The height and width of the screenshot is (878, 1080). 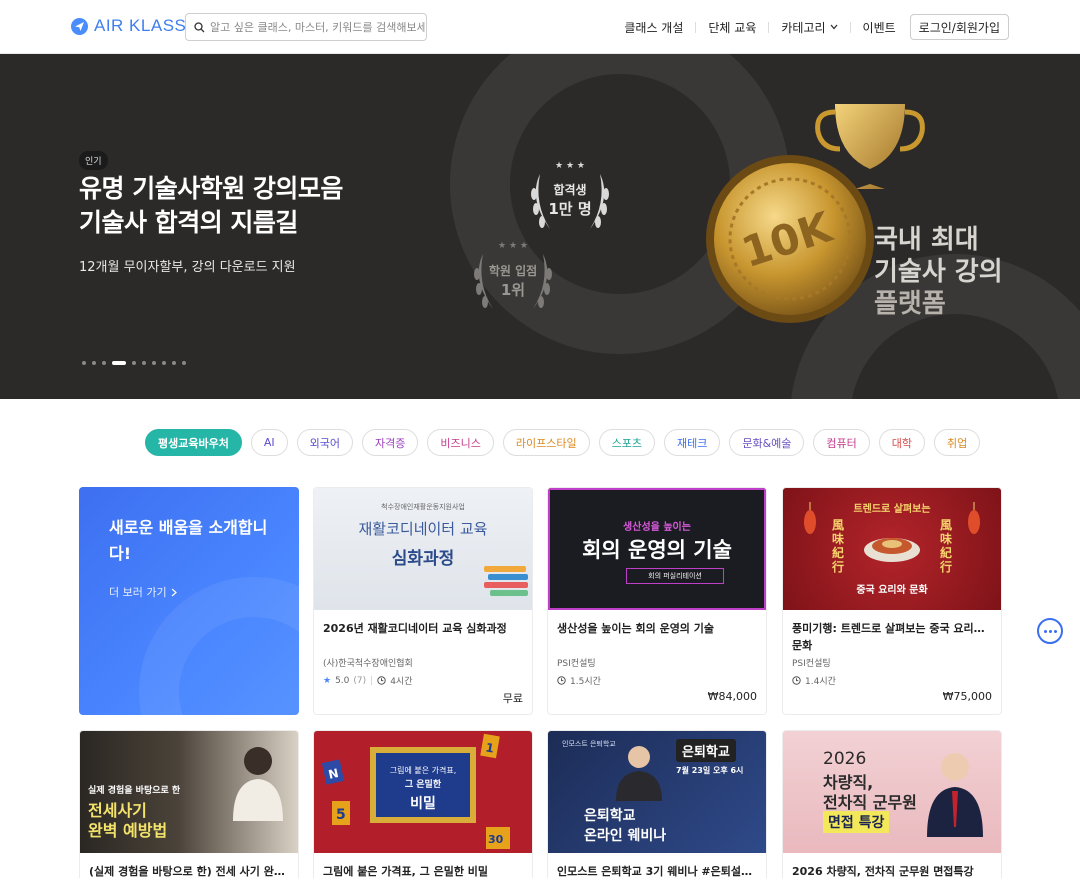 I want to click on category-chip: 외국어, so click(x=324, y=442).